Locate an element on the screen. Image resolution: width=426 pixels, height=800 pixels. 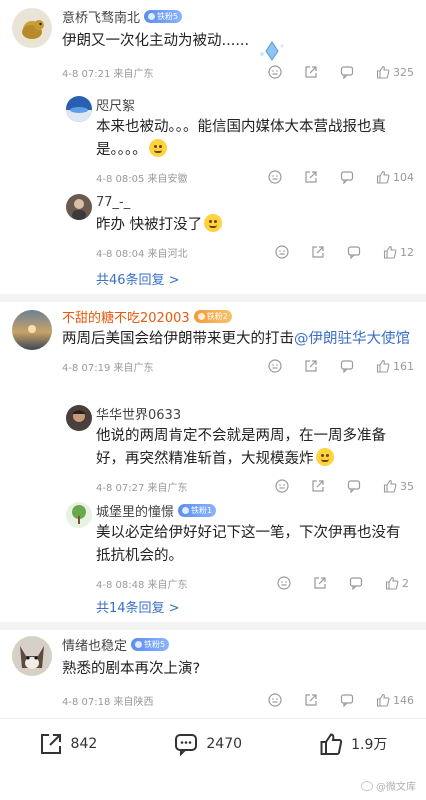
more-replies-label: 共46条回复 > is located at coordinates (138, 280).